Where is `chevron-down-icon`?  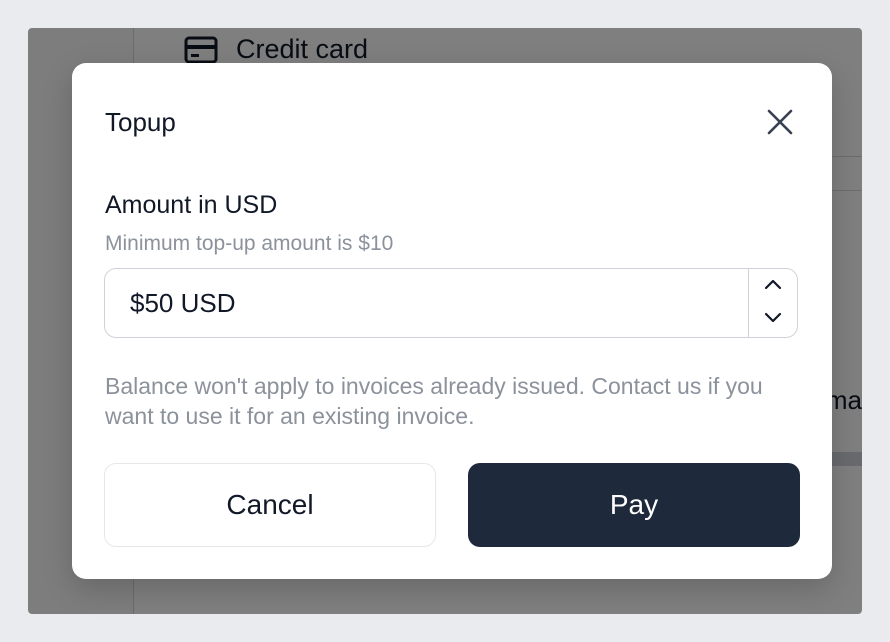 chevron-down-icon is located at coordinates (773, 320).